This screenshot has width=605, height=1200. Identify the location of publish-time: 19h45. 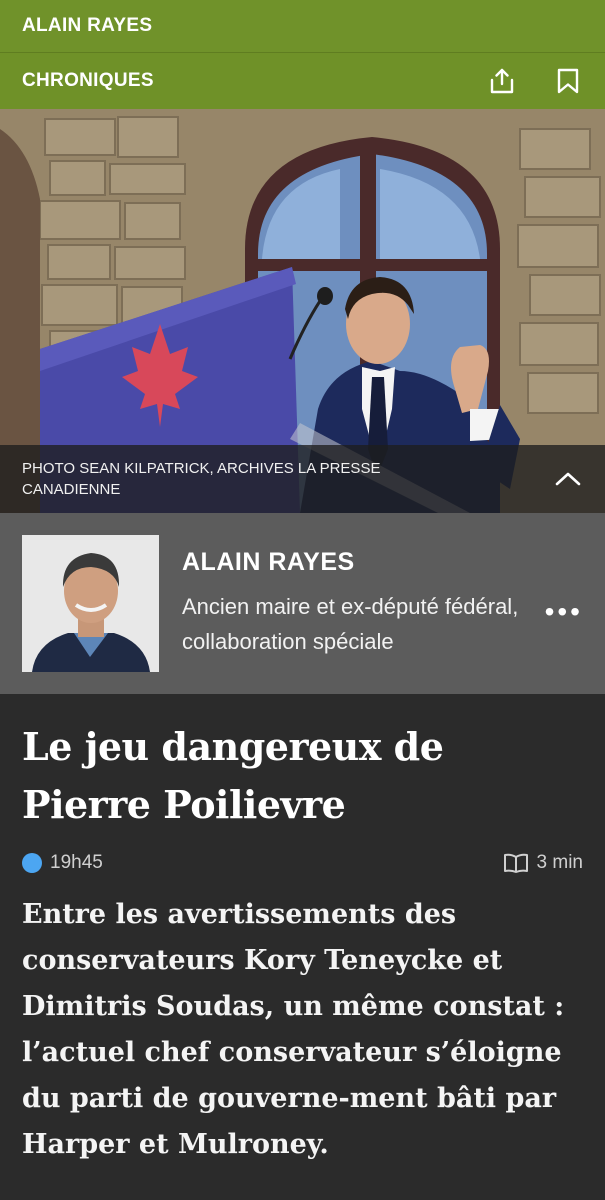
(76, 862).